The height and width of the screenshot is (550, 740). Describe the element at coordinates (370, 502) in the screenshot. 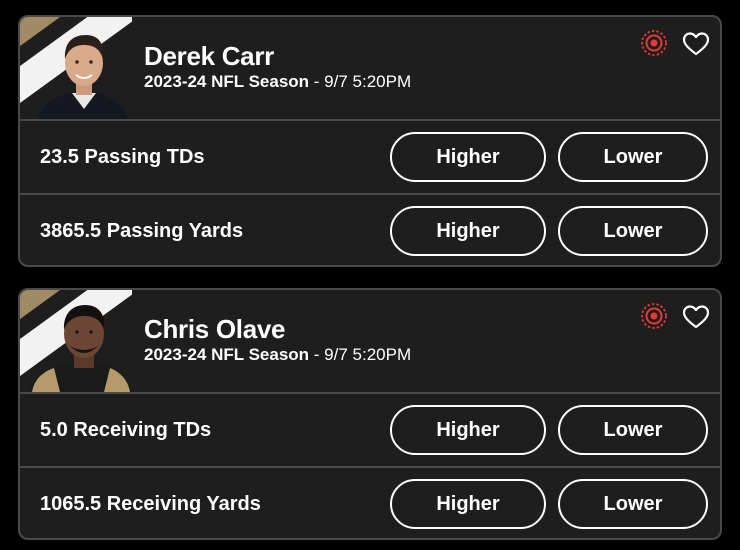

I see `prop-row: 1065.5 Receiving Yards Higher Lower` at that location.